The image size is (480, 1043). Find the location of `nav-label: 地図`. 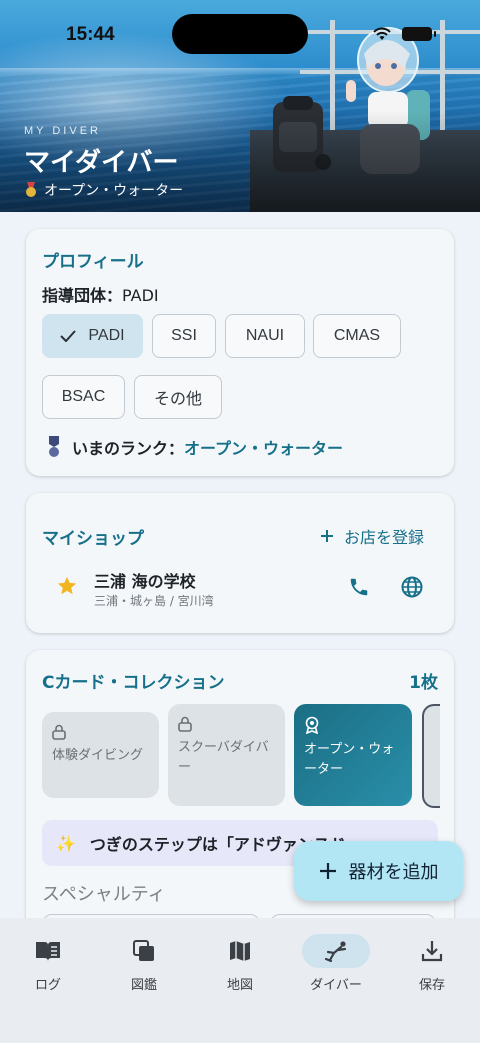

nav-label: 地図 is located at coordinates (239, 985).